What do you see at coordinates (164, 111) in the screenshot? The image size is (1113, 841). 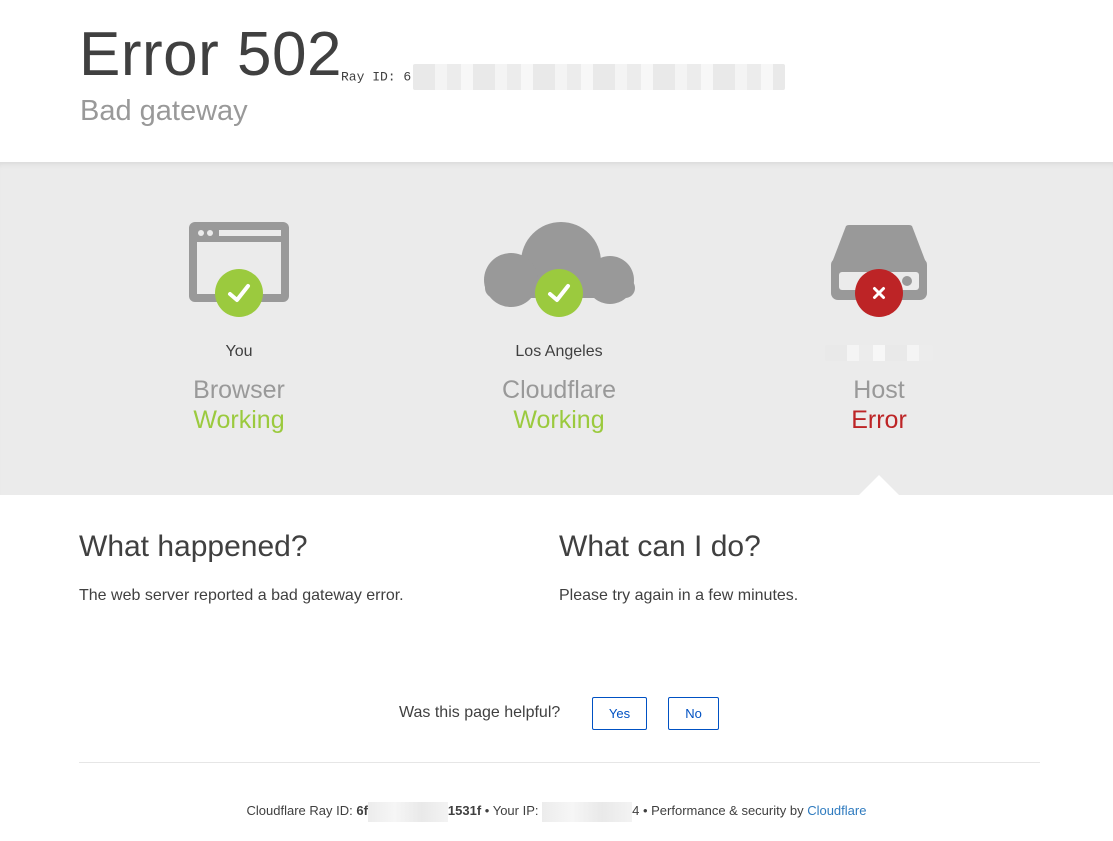 I see `error-subtitle: Bad gateway` at bounding box center [164, 111].